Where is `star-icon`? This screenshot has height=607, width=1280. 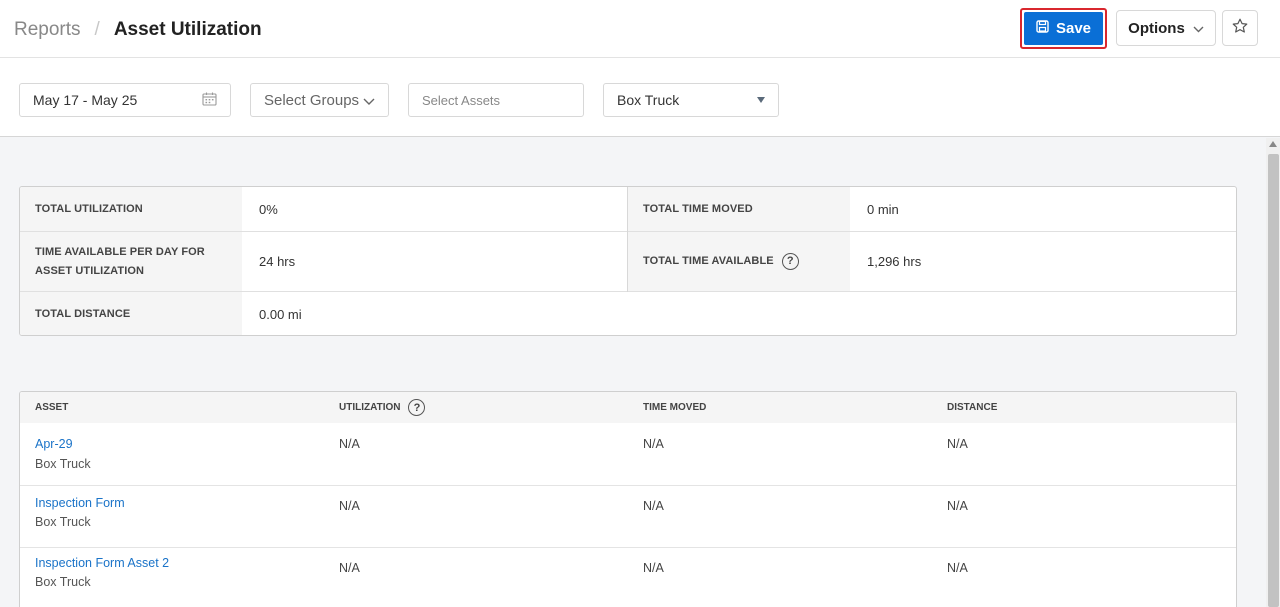
star-icon is located at coordinates (1240, 28).